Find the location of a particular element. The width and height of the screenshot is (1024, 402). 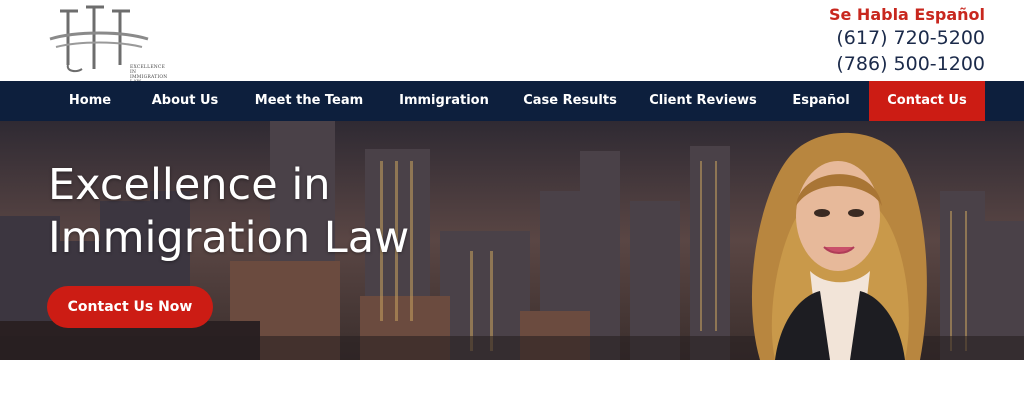

nav-item-client-reviews: Client Reviews is located at coordinates (703, 101).